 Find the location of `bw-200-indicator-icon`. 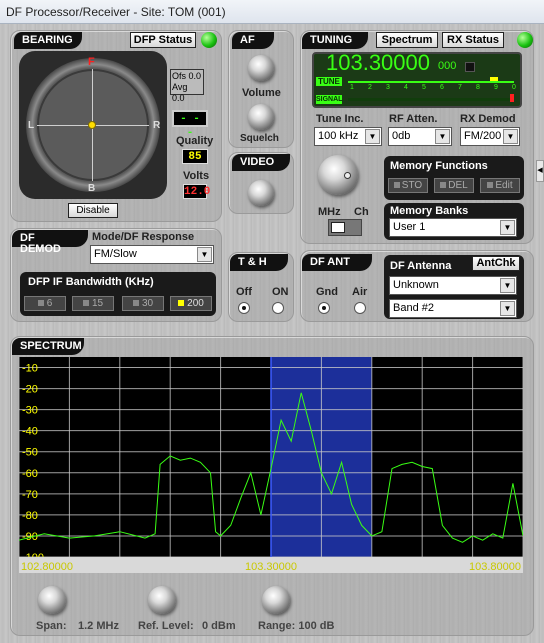

bw-200-indicator-icon is located at coordinates (181, 303).